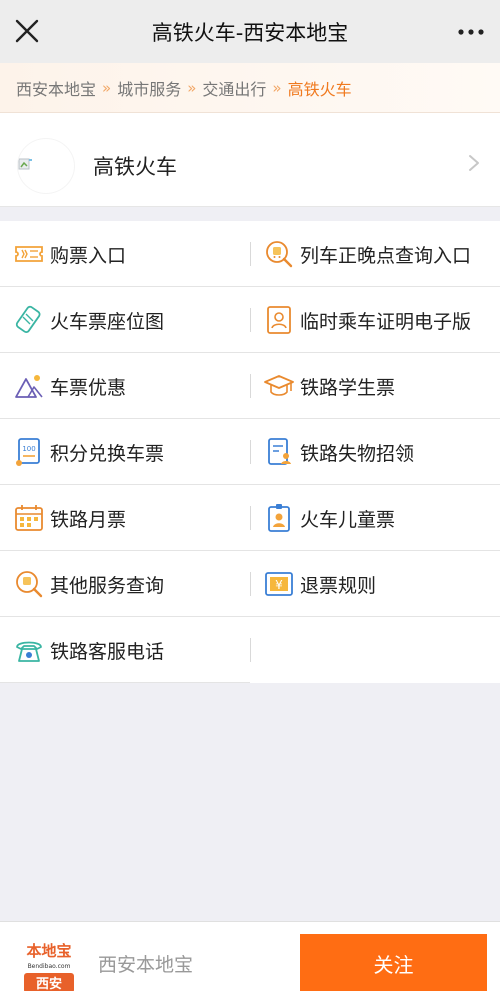 This screenshot has width=500, height=991. I want to click on service-label: 购票入口, so click(88, 255).